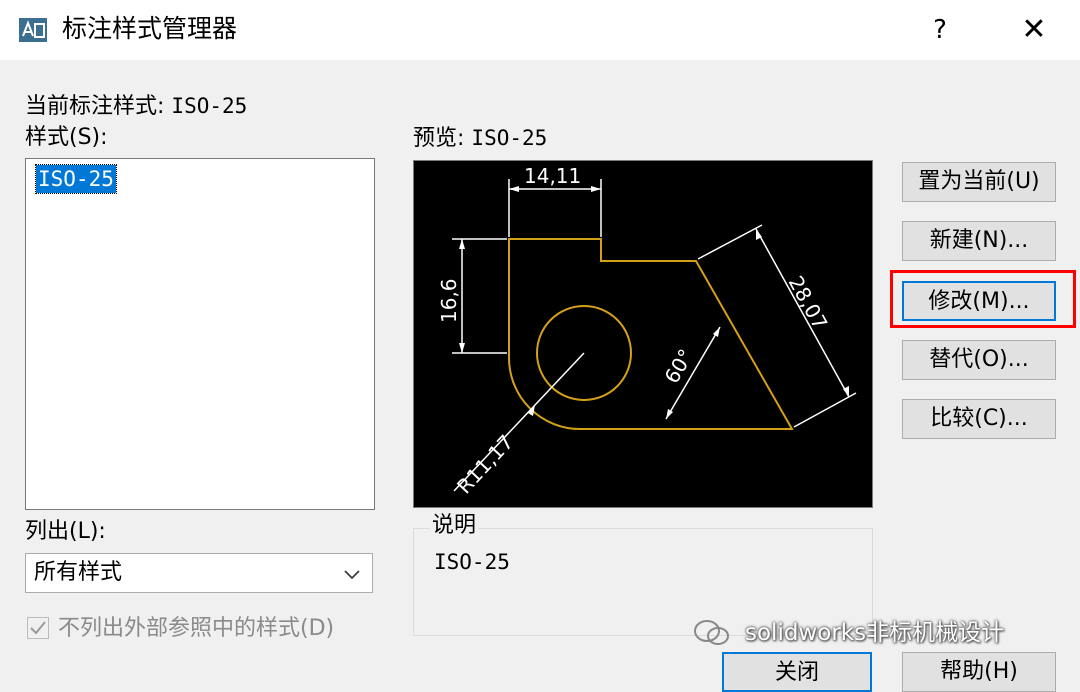  Describe the element at coordinates (199, 573) in the screenshot. I see `list-filter-select: 所有样式` at that location.